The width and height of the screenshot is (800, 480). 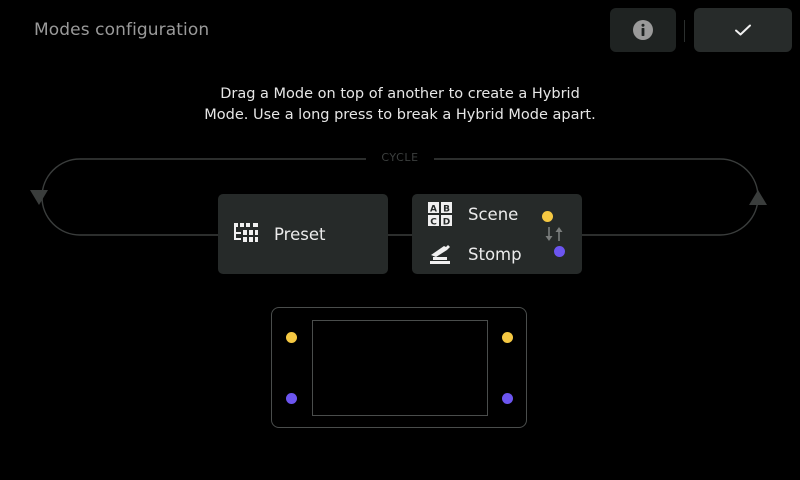 I want to click on mode-card-preset: Preset, so click(x=303, y=234).